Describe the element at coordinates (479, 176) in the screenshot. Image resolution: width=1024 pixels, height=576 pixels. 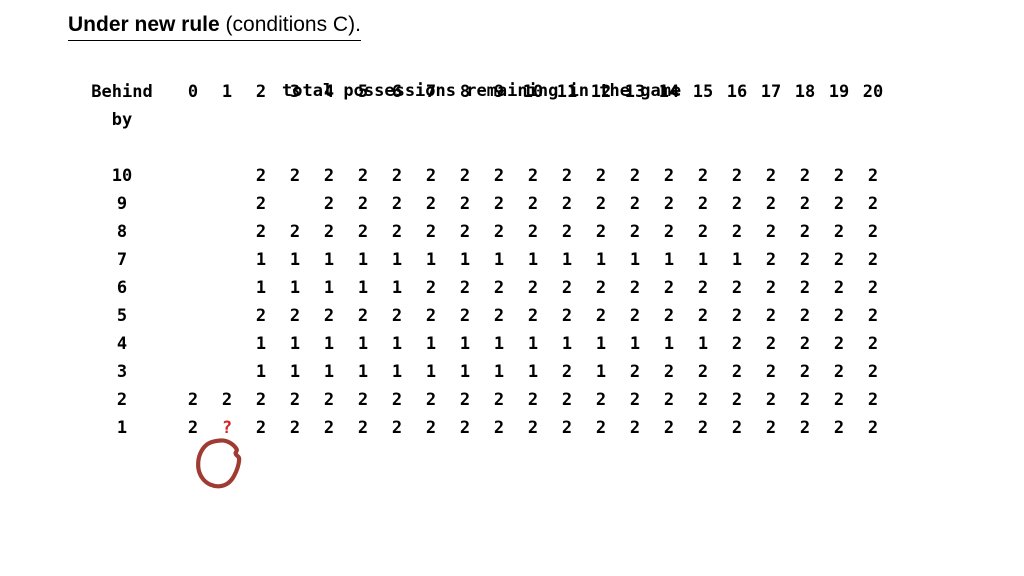
I see `table-row: 10 2 2 2 2 2 2 2 2 2 2 2 2 2 2 2 2 2 2 2` at that location.